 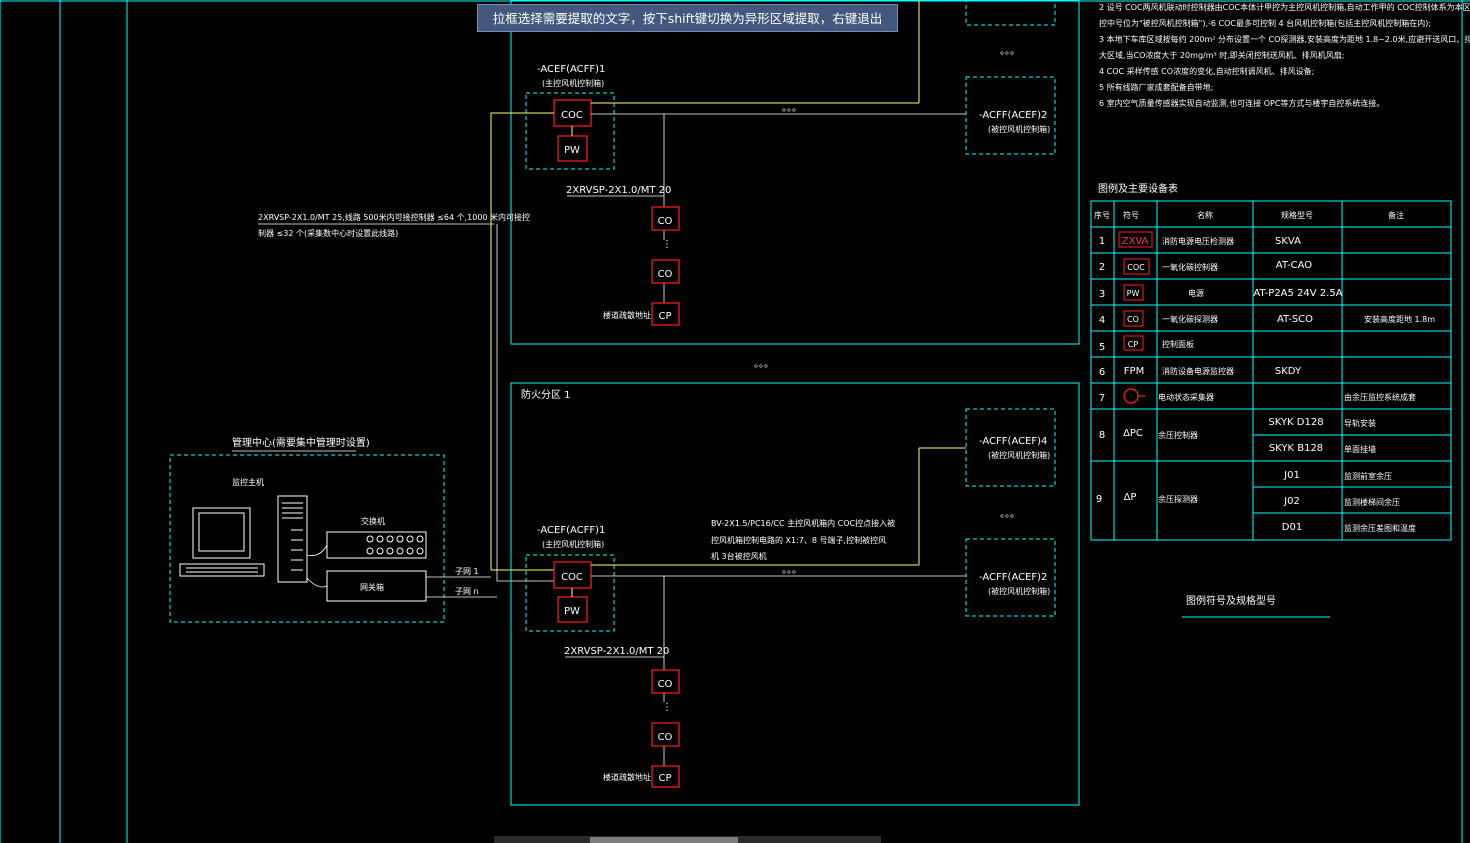 What do you see at coordinates (664, 840) in the screenshot?
I see `scrollbar-thumb` at bounding box center [664, 840].